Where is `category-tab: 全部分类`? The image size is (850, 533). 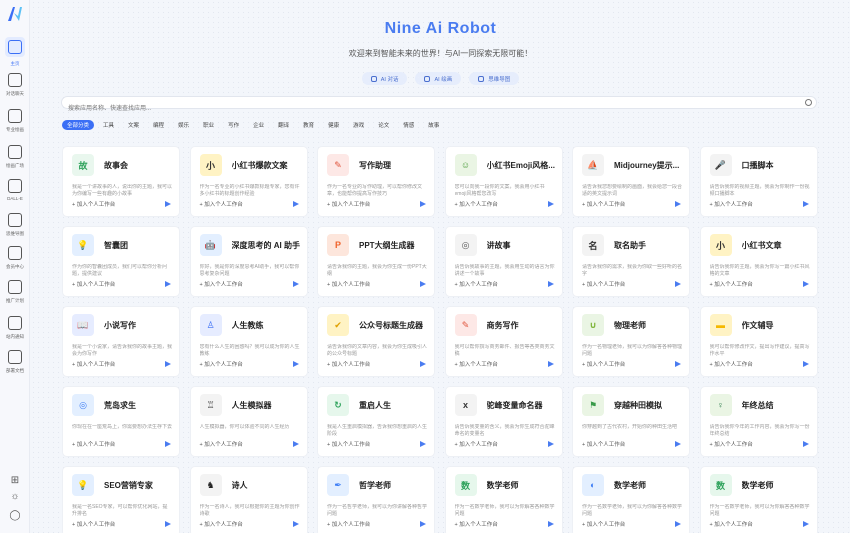 category-tab: 全部分类 is located at coordinates (78, 125).